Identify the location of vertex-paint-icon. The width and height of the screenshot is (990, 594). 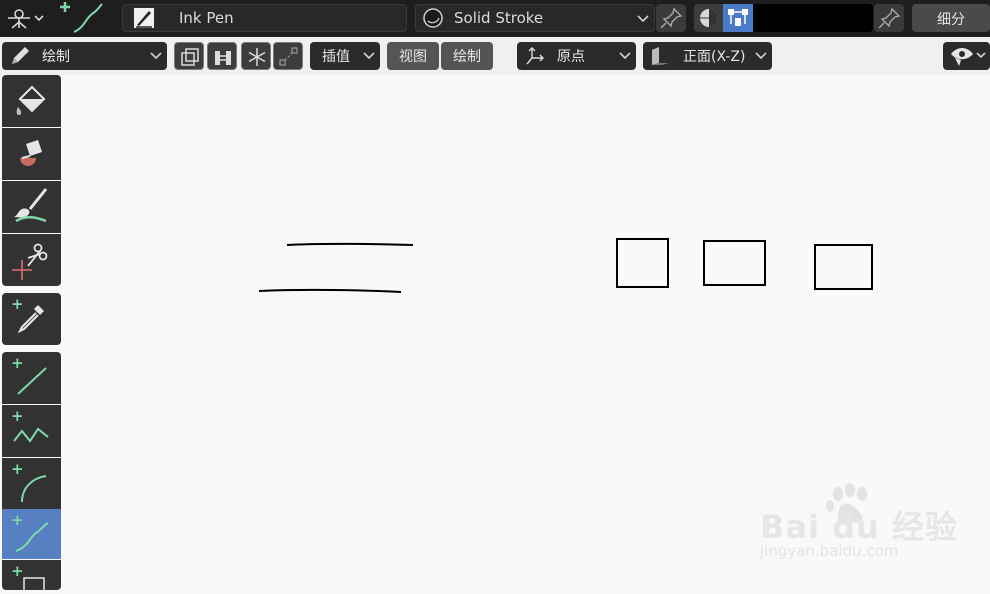
(738, 17).